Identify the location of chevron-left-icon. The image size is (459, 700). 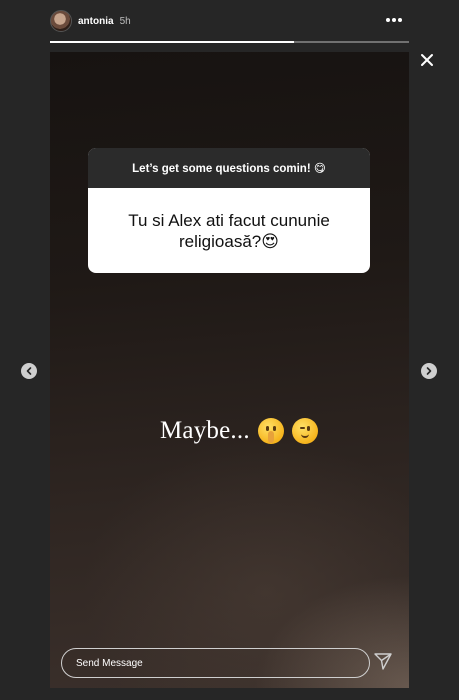
(29, 371).